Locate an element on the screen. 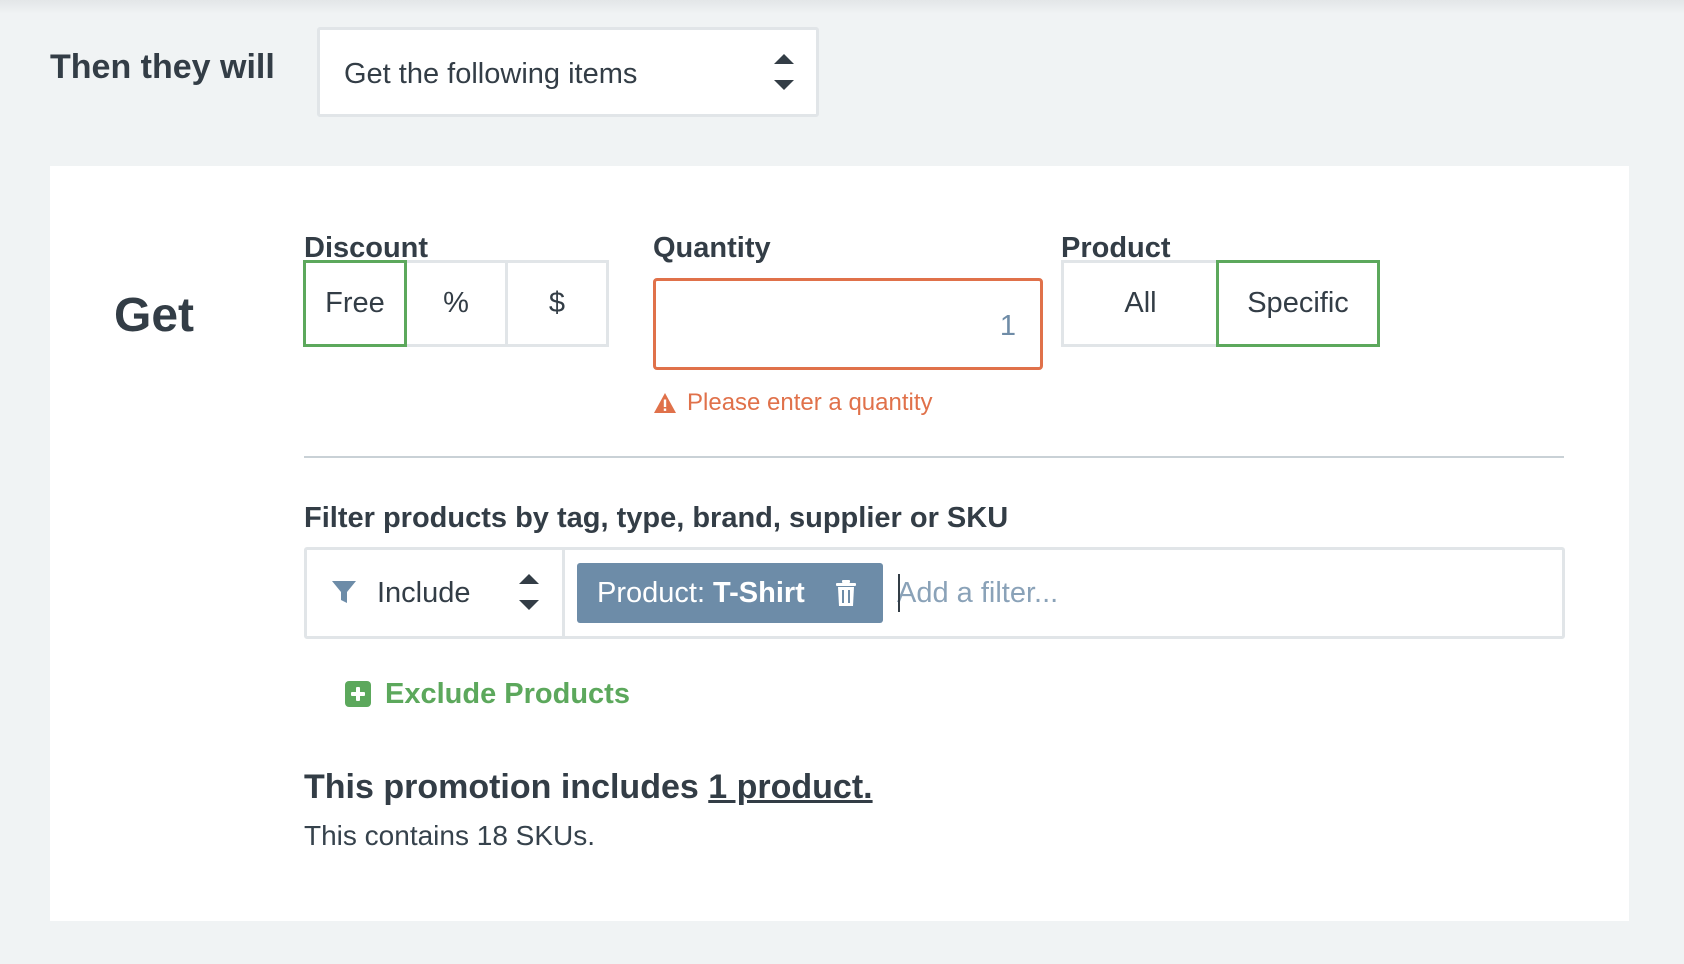 This screenshot has height=964, width=1684. promotion-summary: This promotion includes 1 product. is located at coordinates (588, 787).